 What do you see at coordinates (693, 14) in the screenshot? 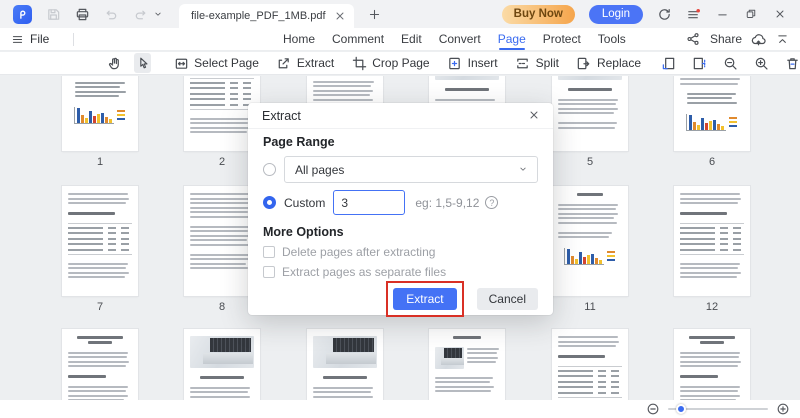
I see `app-menu-icon` at bounding box center [693, 14].